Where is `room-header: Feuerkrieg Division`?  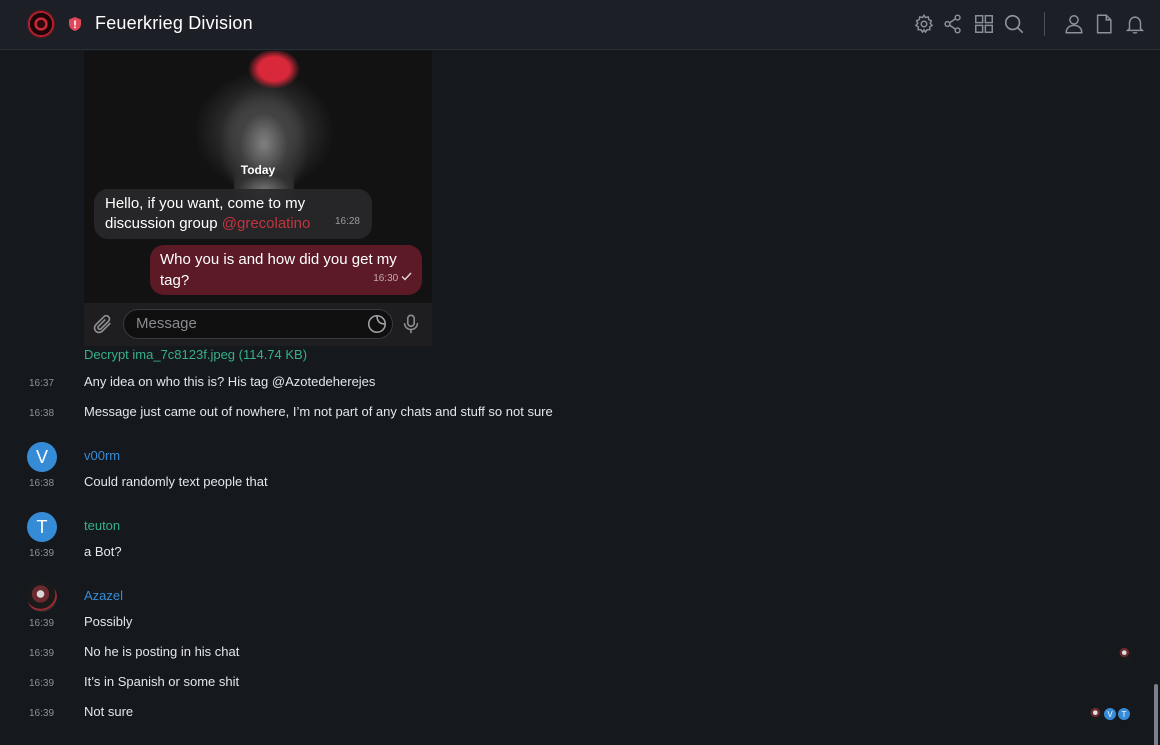 room-header: Feuerkrieg Division is located at coordinates (580, 25).